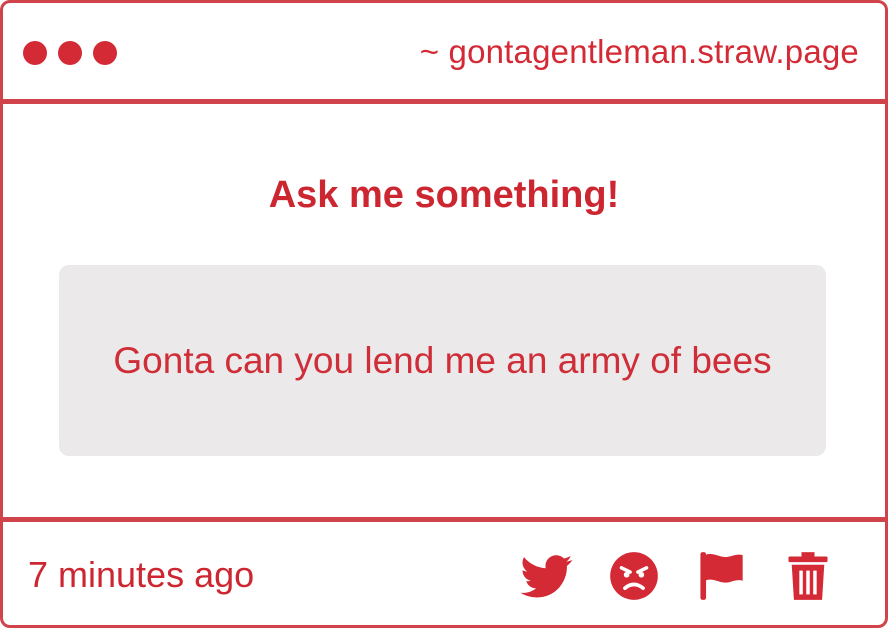  I want to click on react-angry-button, so click(634, 576).